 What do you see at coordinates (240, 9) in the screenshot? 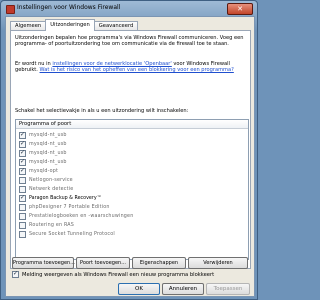
I see `close-button: ✕` at bounding box center [240, 9].